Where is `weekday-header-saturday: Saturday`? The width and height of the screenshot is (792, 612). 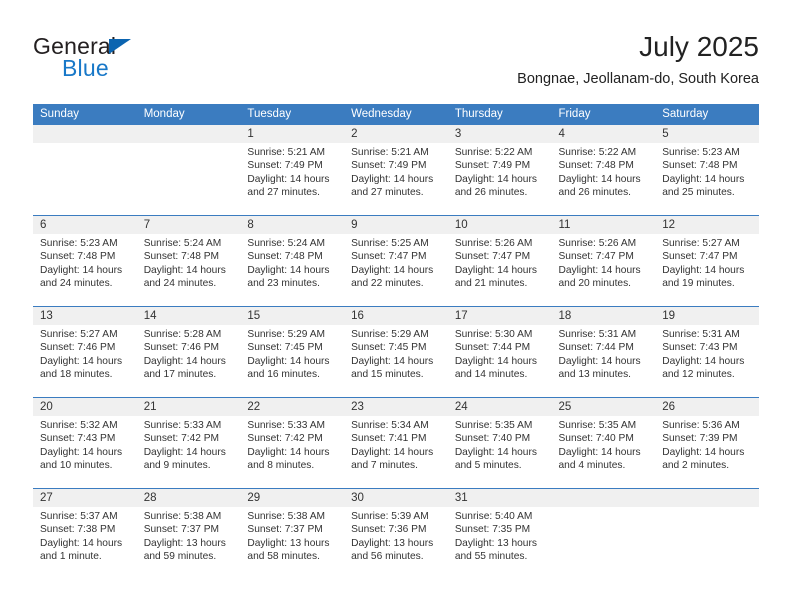 weekday-header-saturday: Saturday is located at coordinates (707, 114).